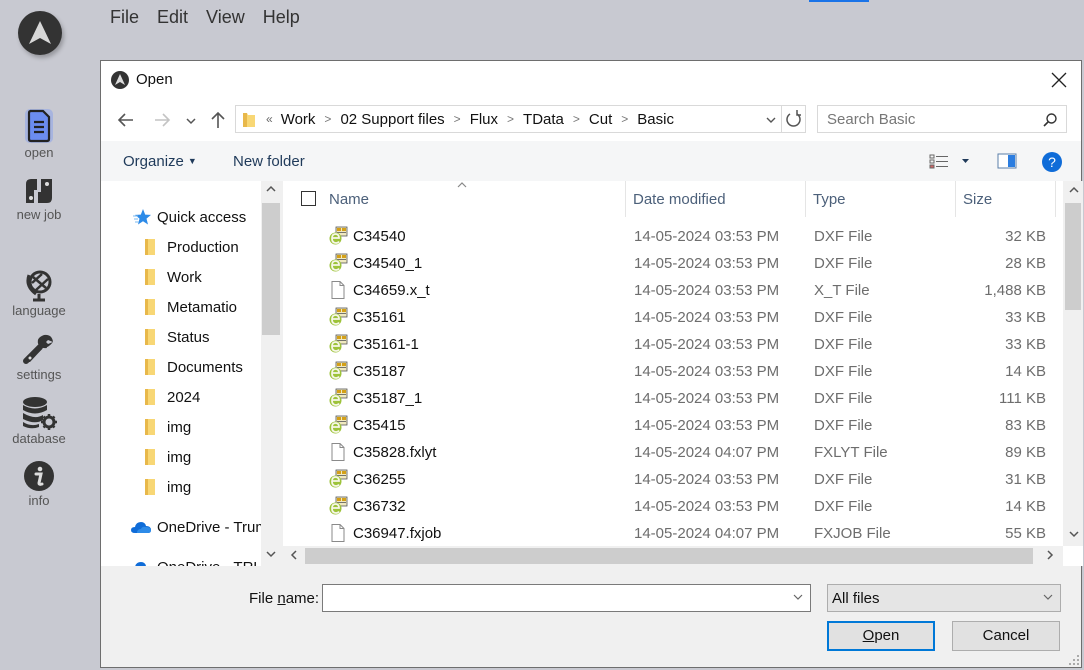 This screenshot has width=1084, height=670. I want to click on sidebar-new-job-button: new job, so click(39, 199).